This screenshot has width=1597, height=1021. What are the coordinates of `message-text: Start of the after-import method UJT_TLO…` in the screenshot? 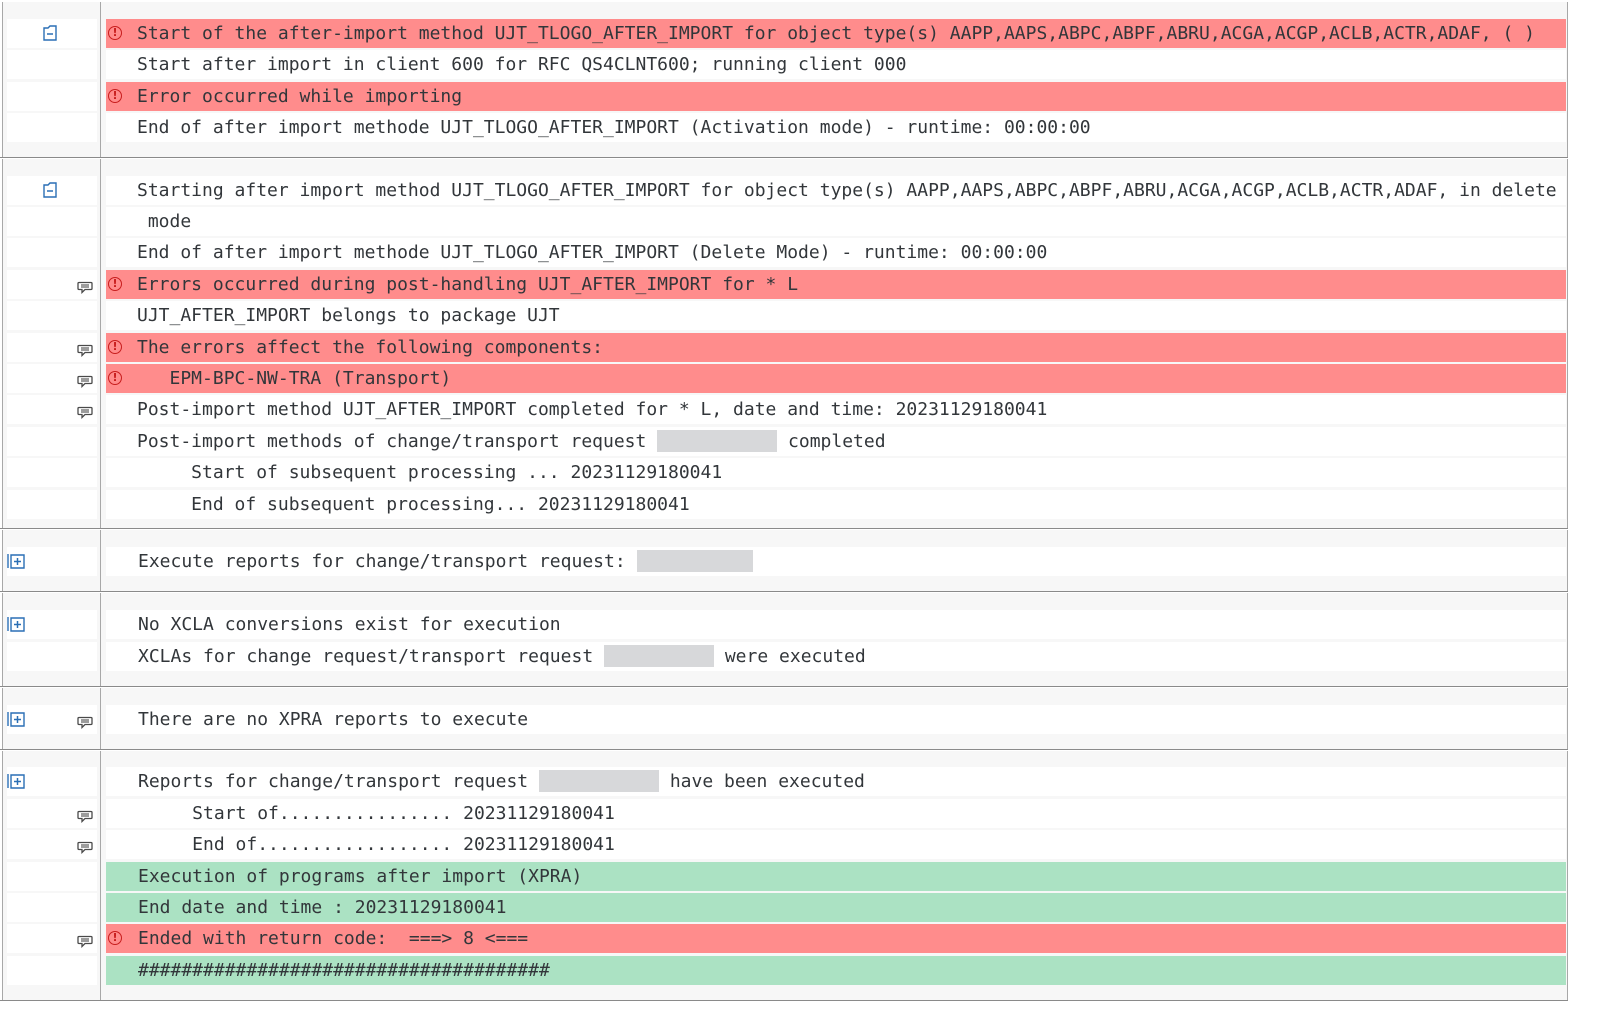 It's located at (836, 34).